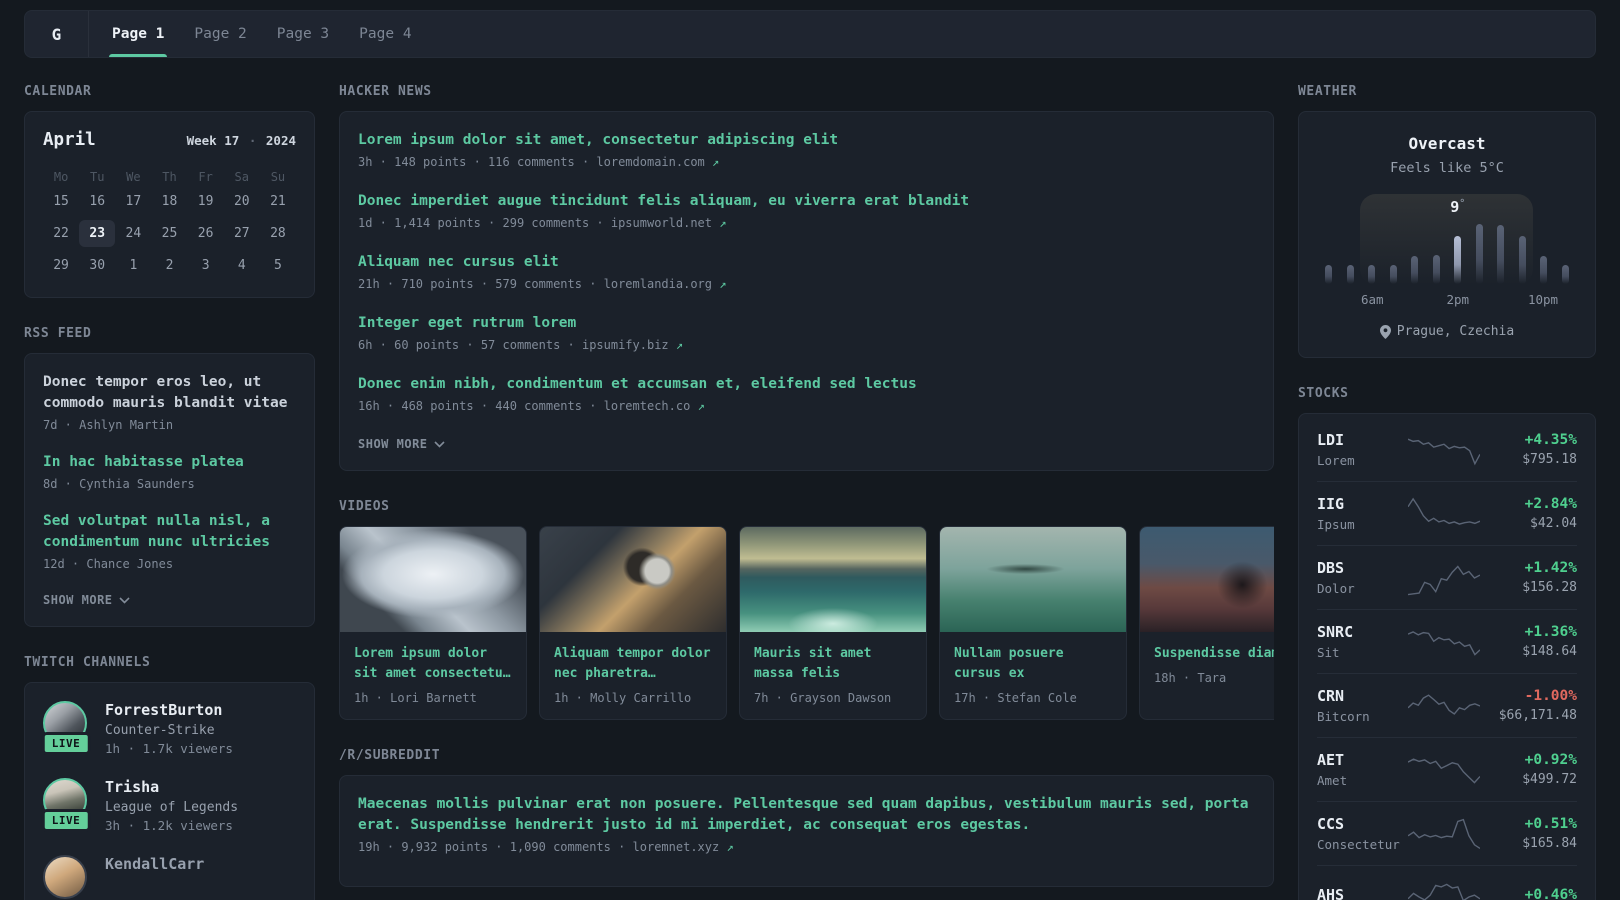 Image resolution: width=1620 pixels, height=900 pixels. I want to click on video-meta: 1h · Molly Carrillo, so click(623, 698).